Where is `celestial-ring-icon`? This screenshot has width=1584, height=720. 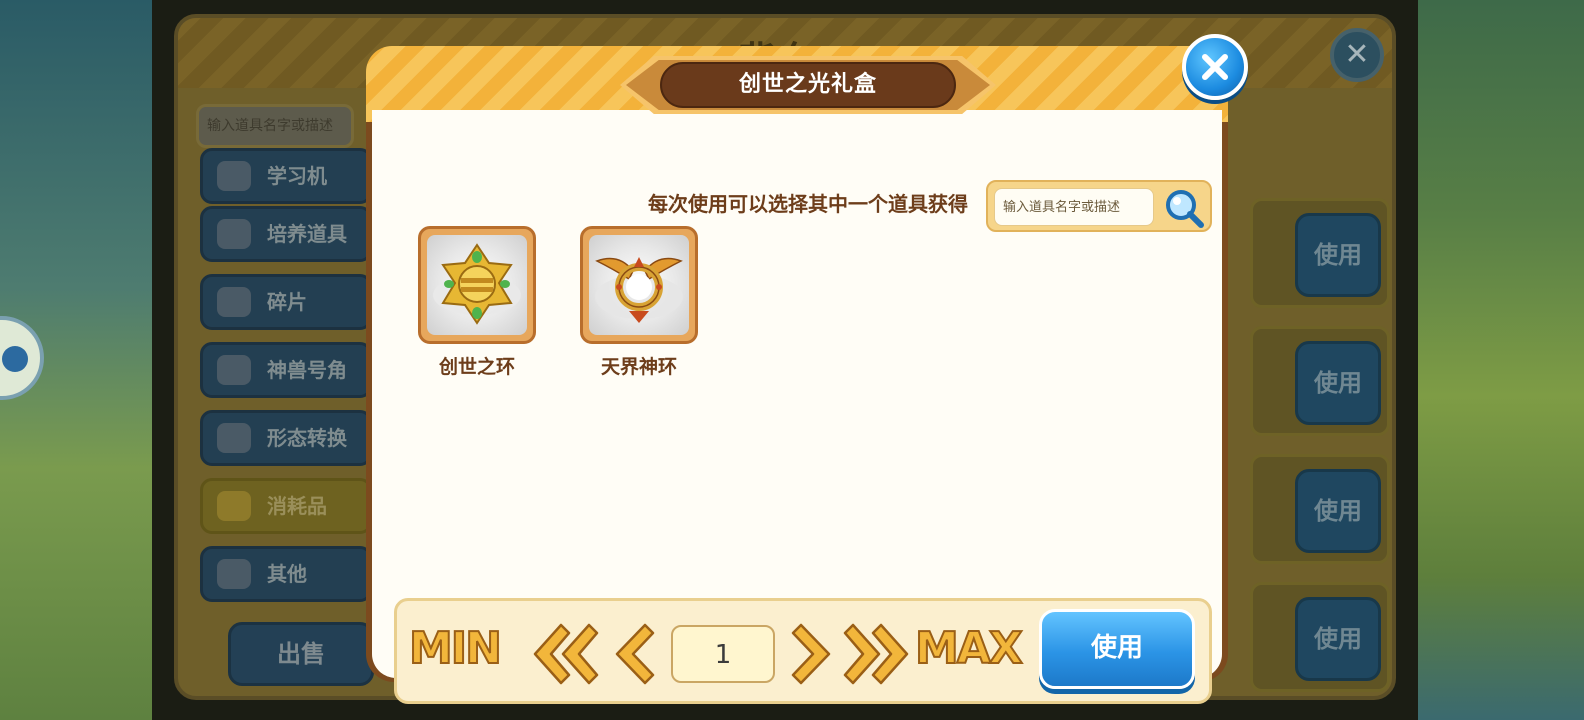 celestial-ring-icon is located at coordinates (639, 290).